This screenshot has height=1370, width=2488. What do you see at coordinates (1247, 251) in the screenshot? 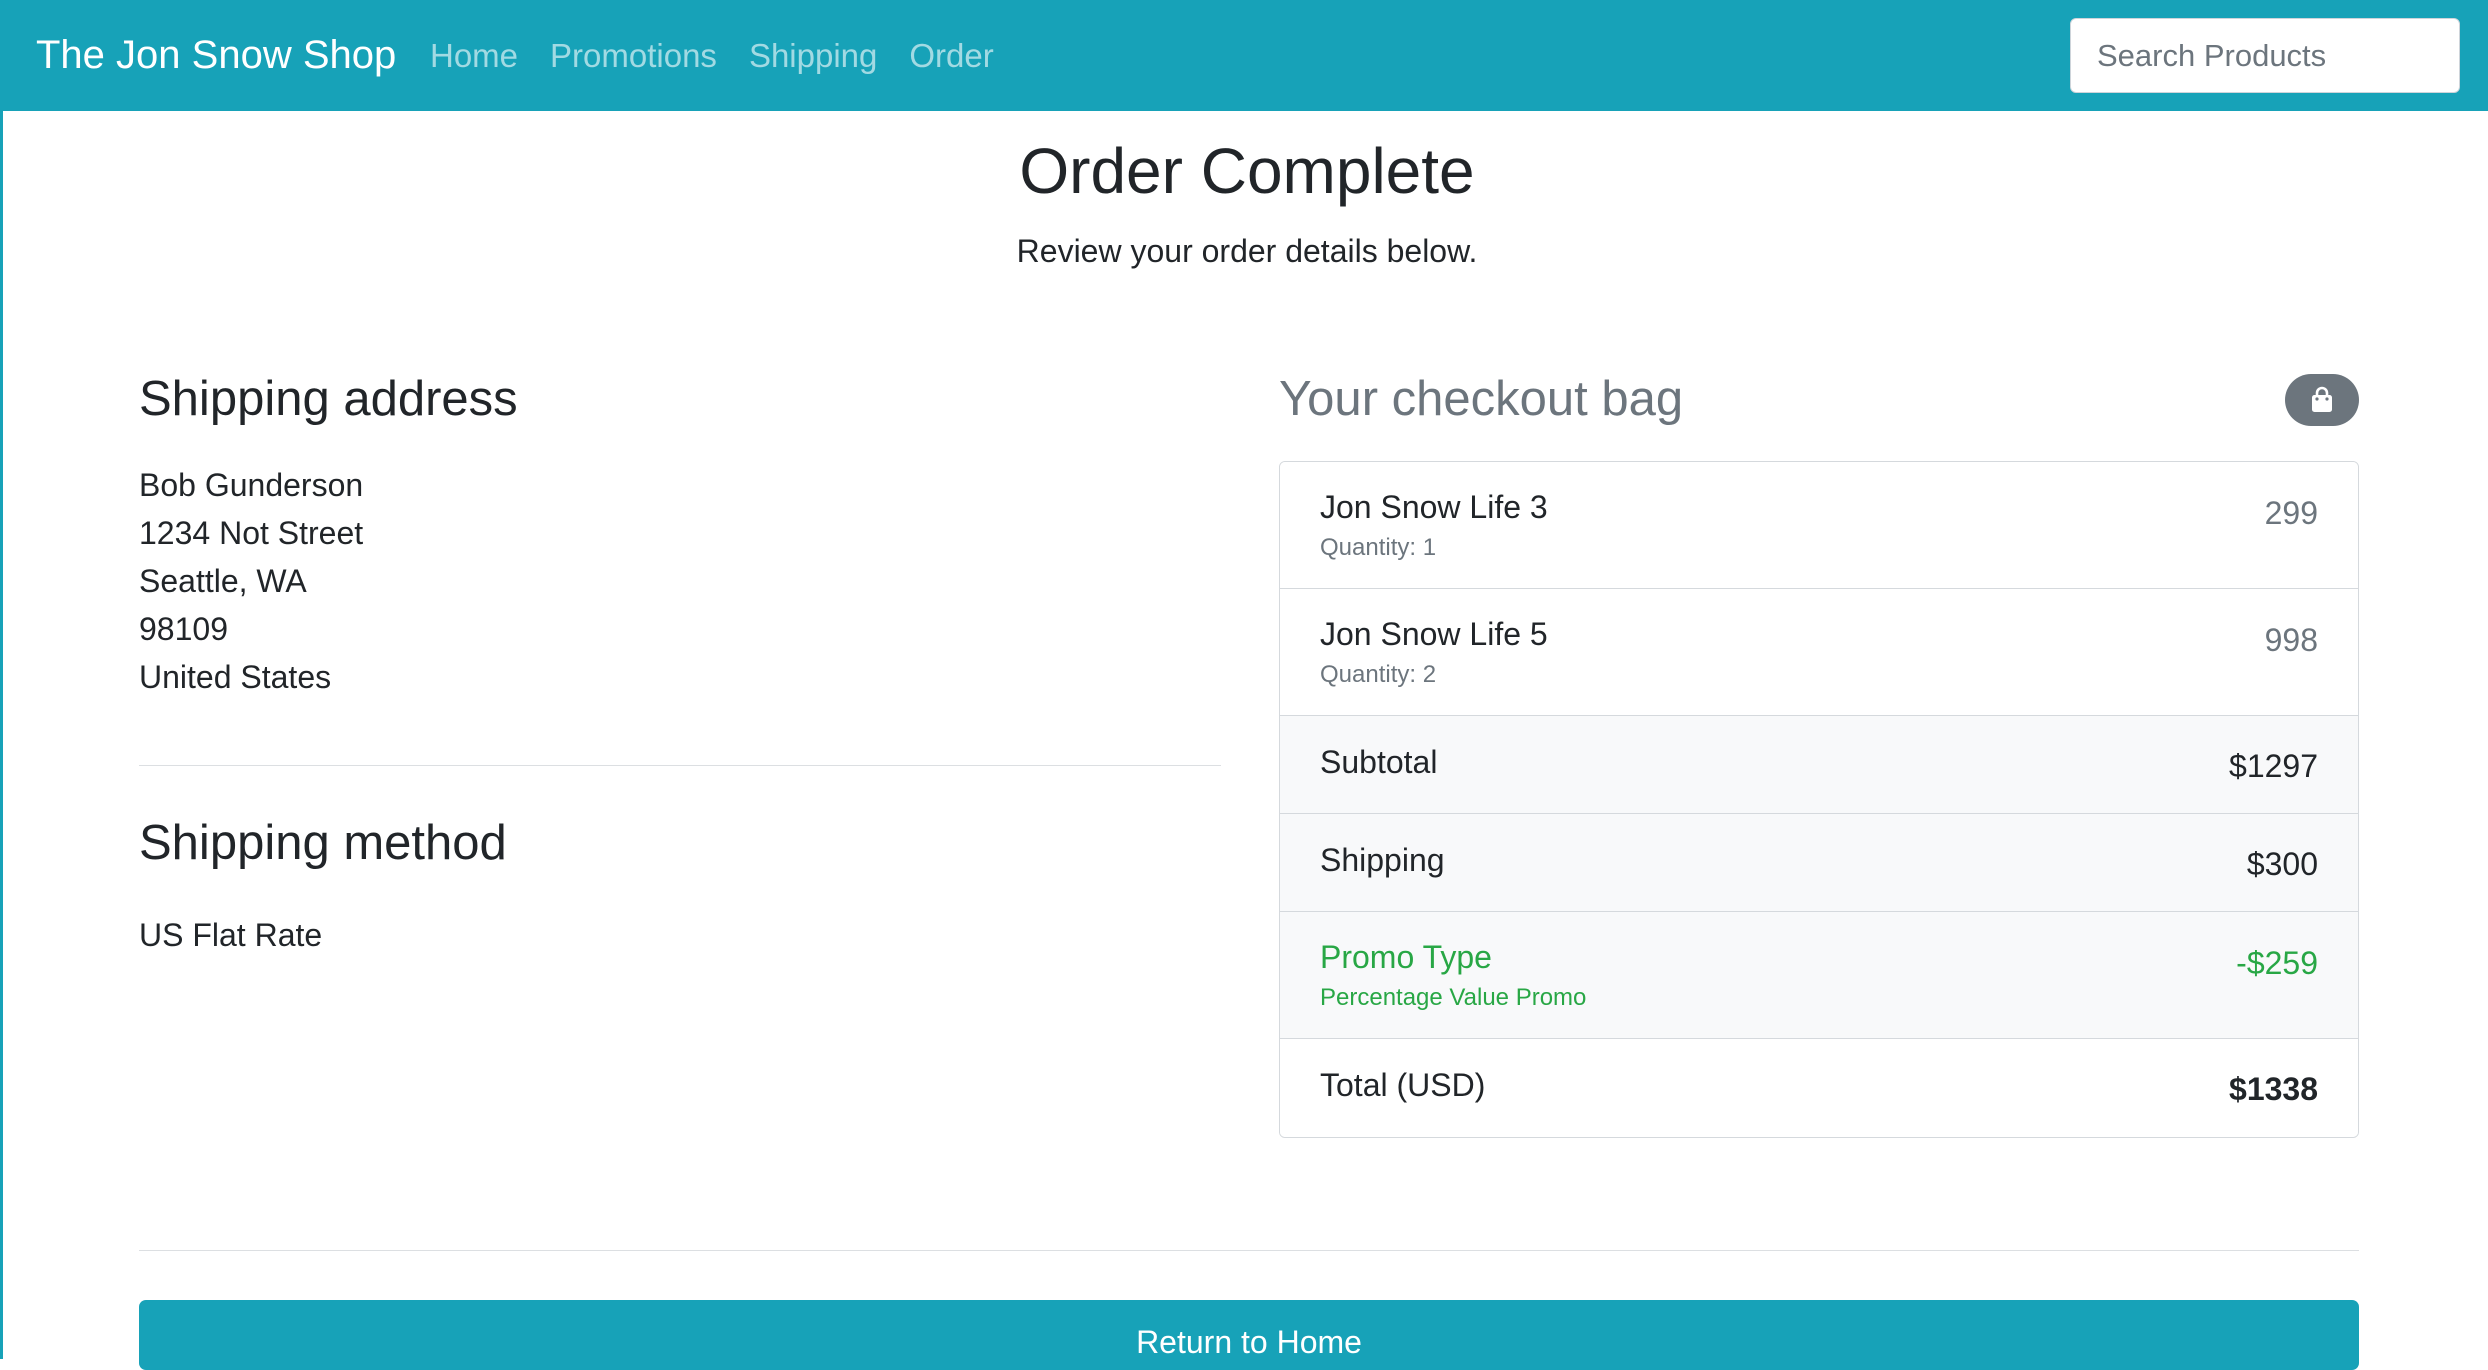
I see `page-lead: Review your order details below.` at bounding box center [1247, 251].